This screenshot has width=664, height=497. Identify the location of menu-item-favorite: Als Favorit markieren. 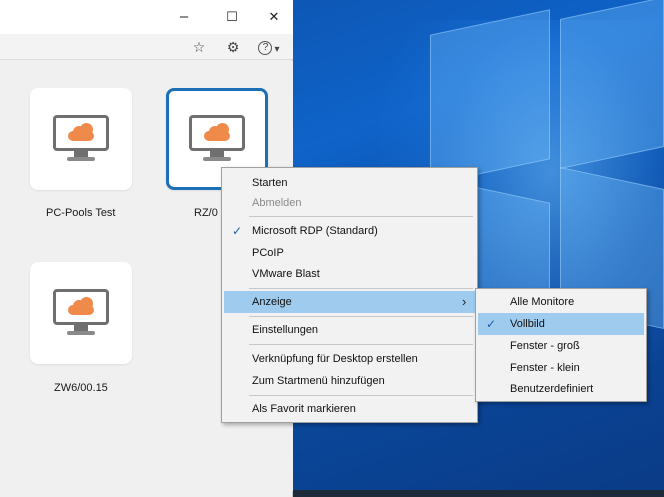
(349, 409).